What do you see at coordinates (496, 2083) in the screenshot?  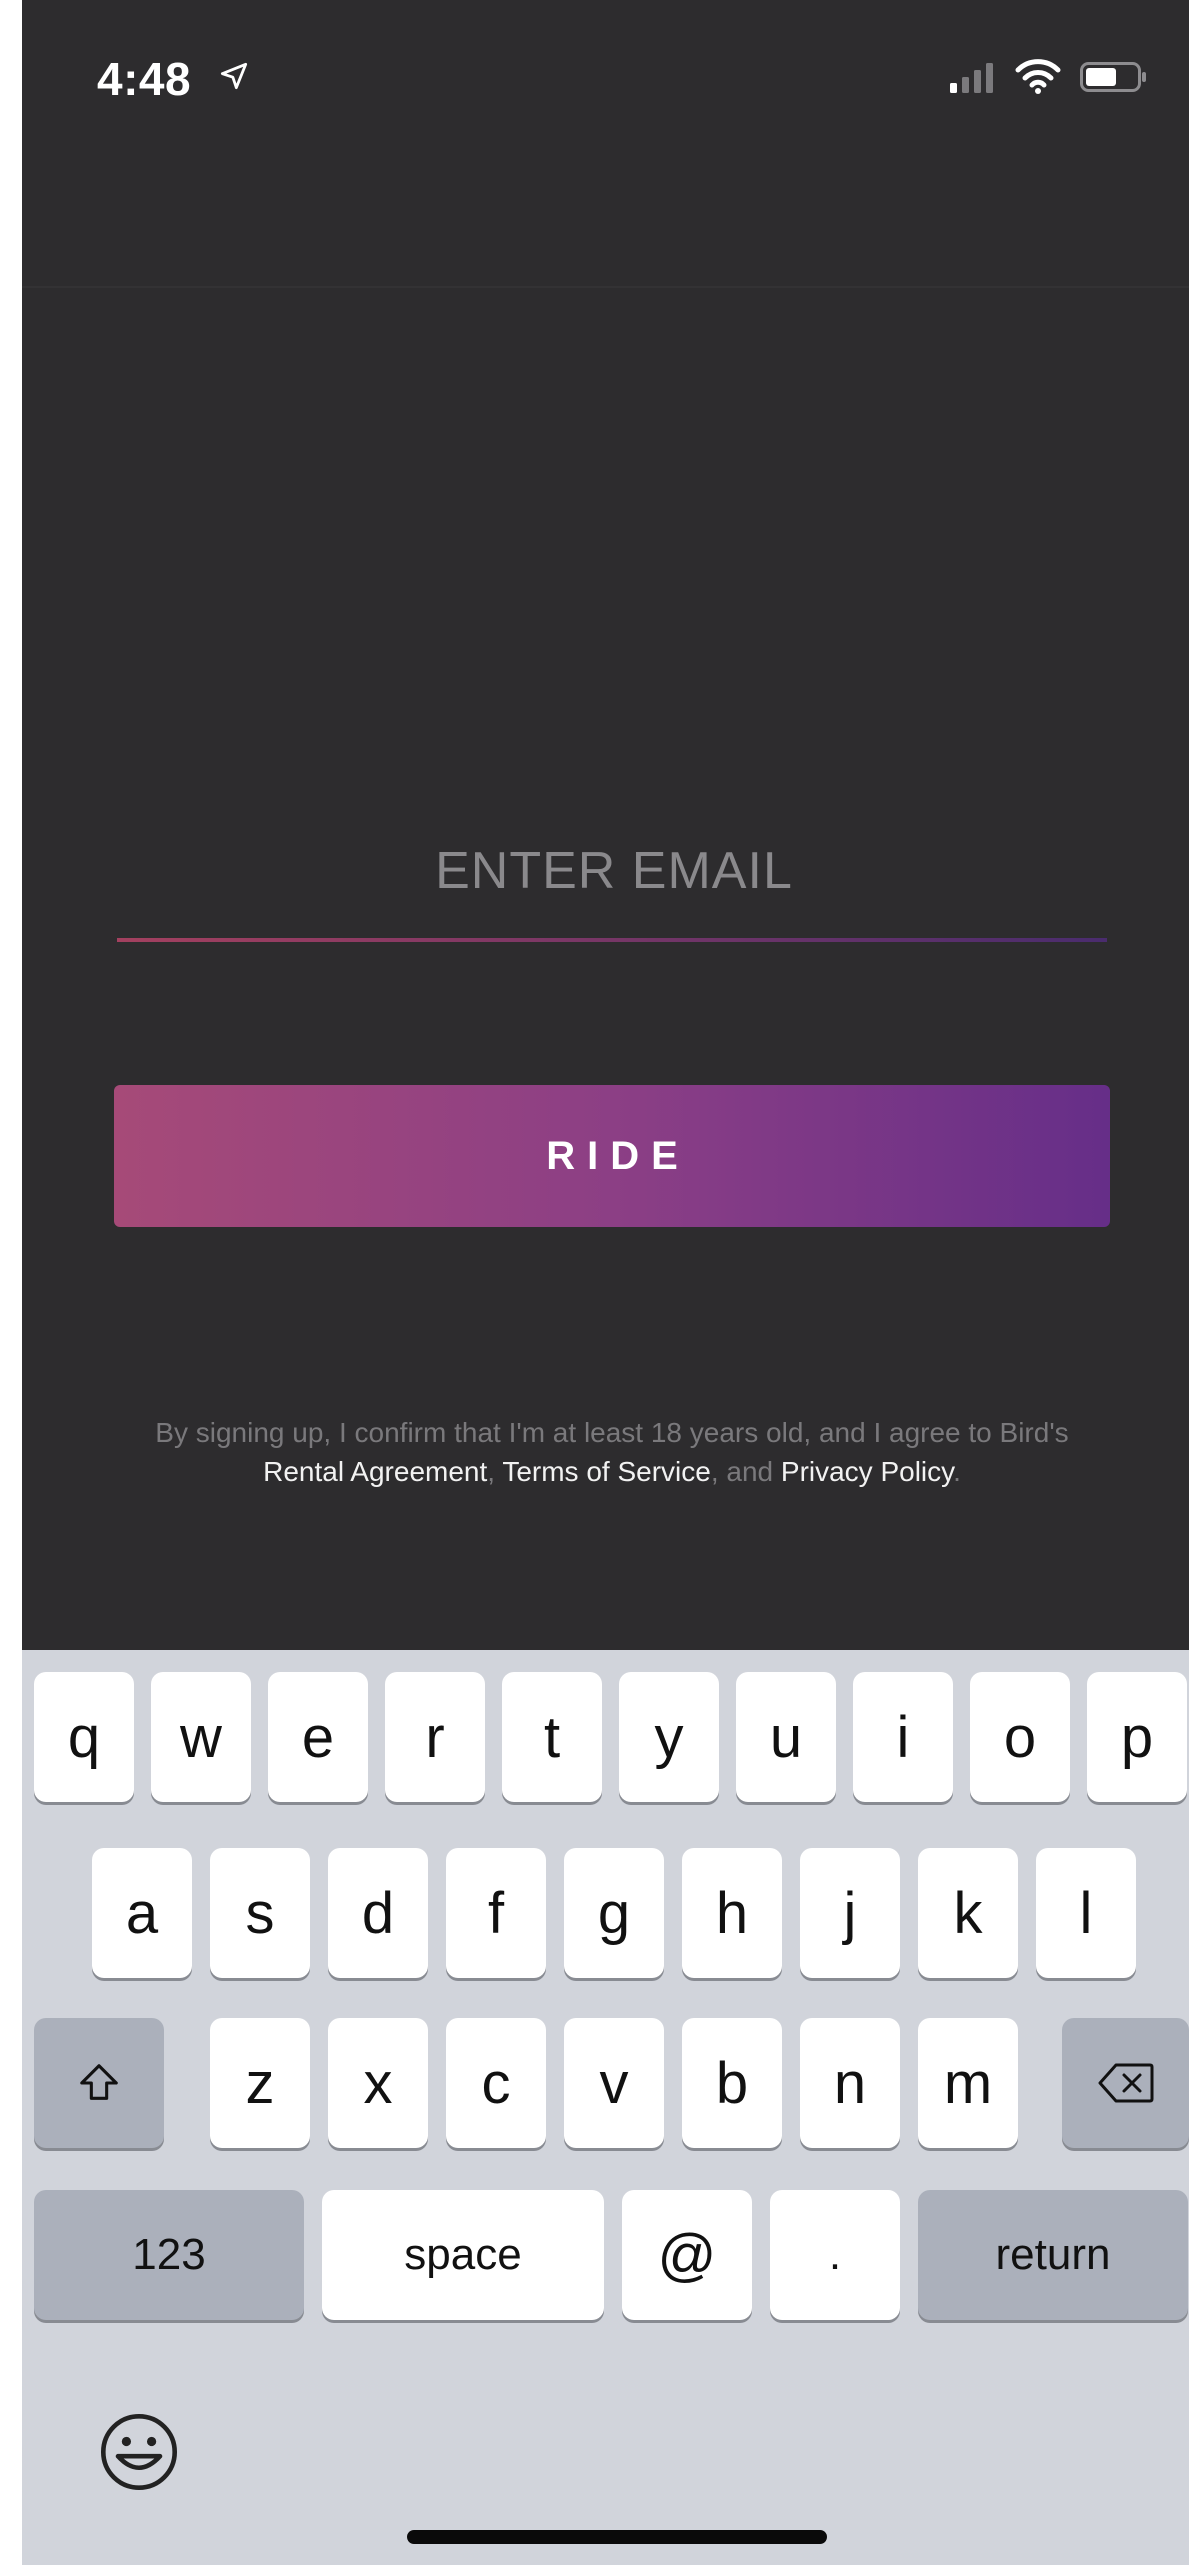 I see `key-c: c` at bounding box center [496, 2083].